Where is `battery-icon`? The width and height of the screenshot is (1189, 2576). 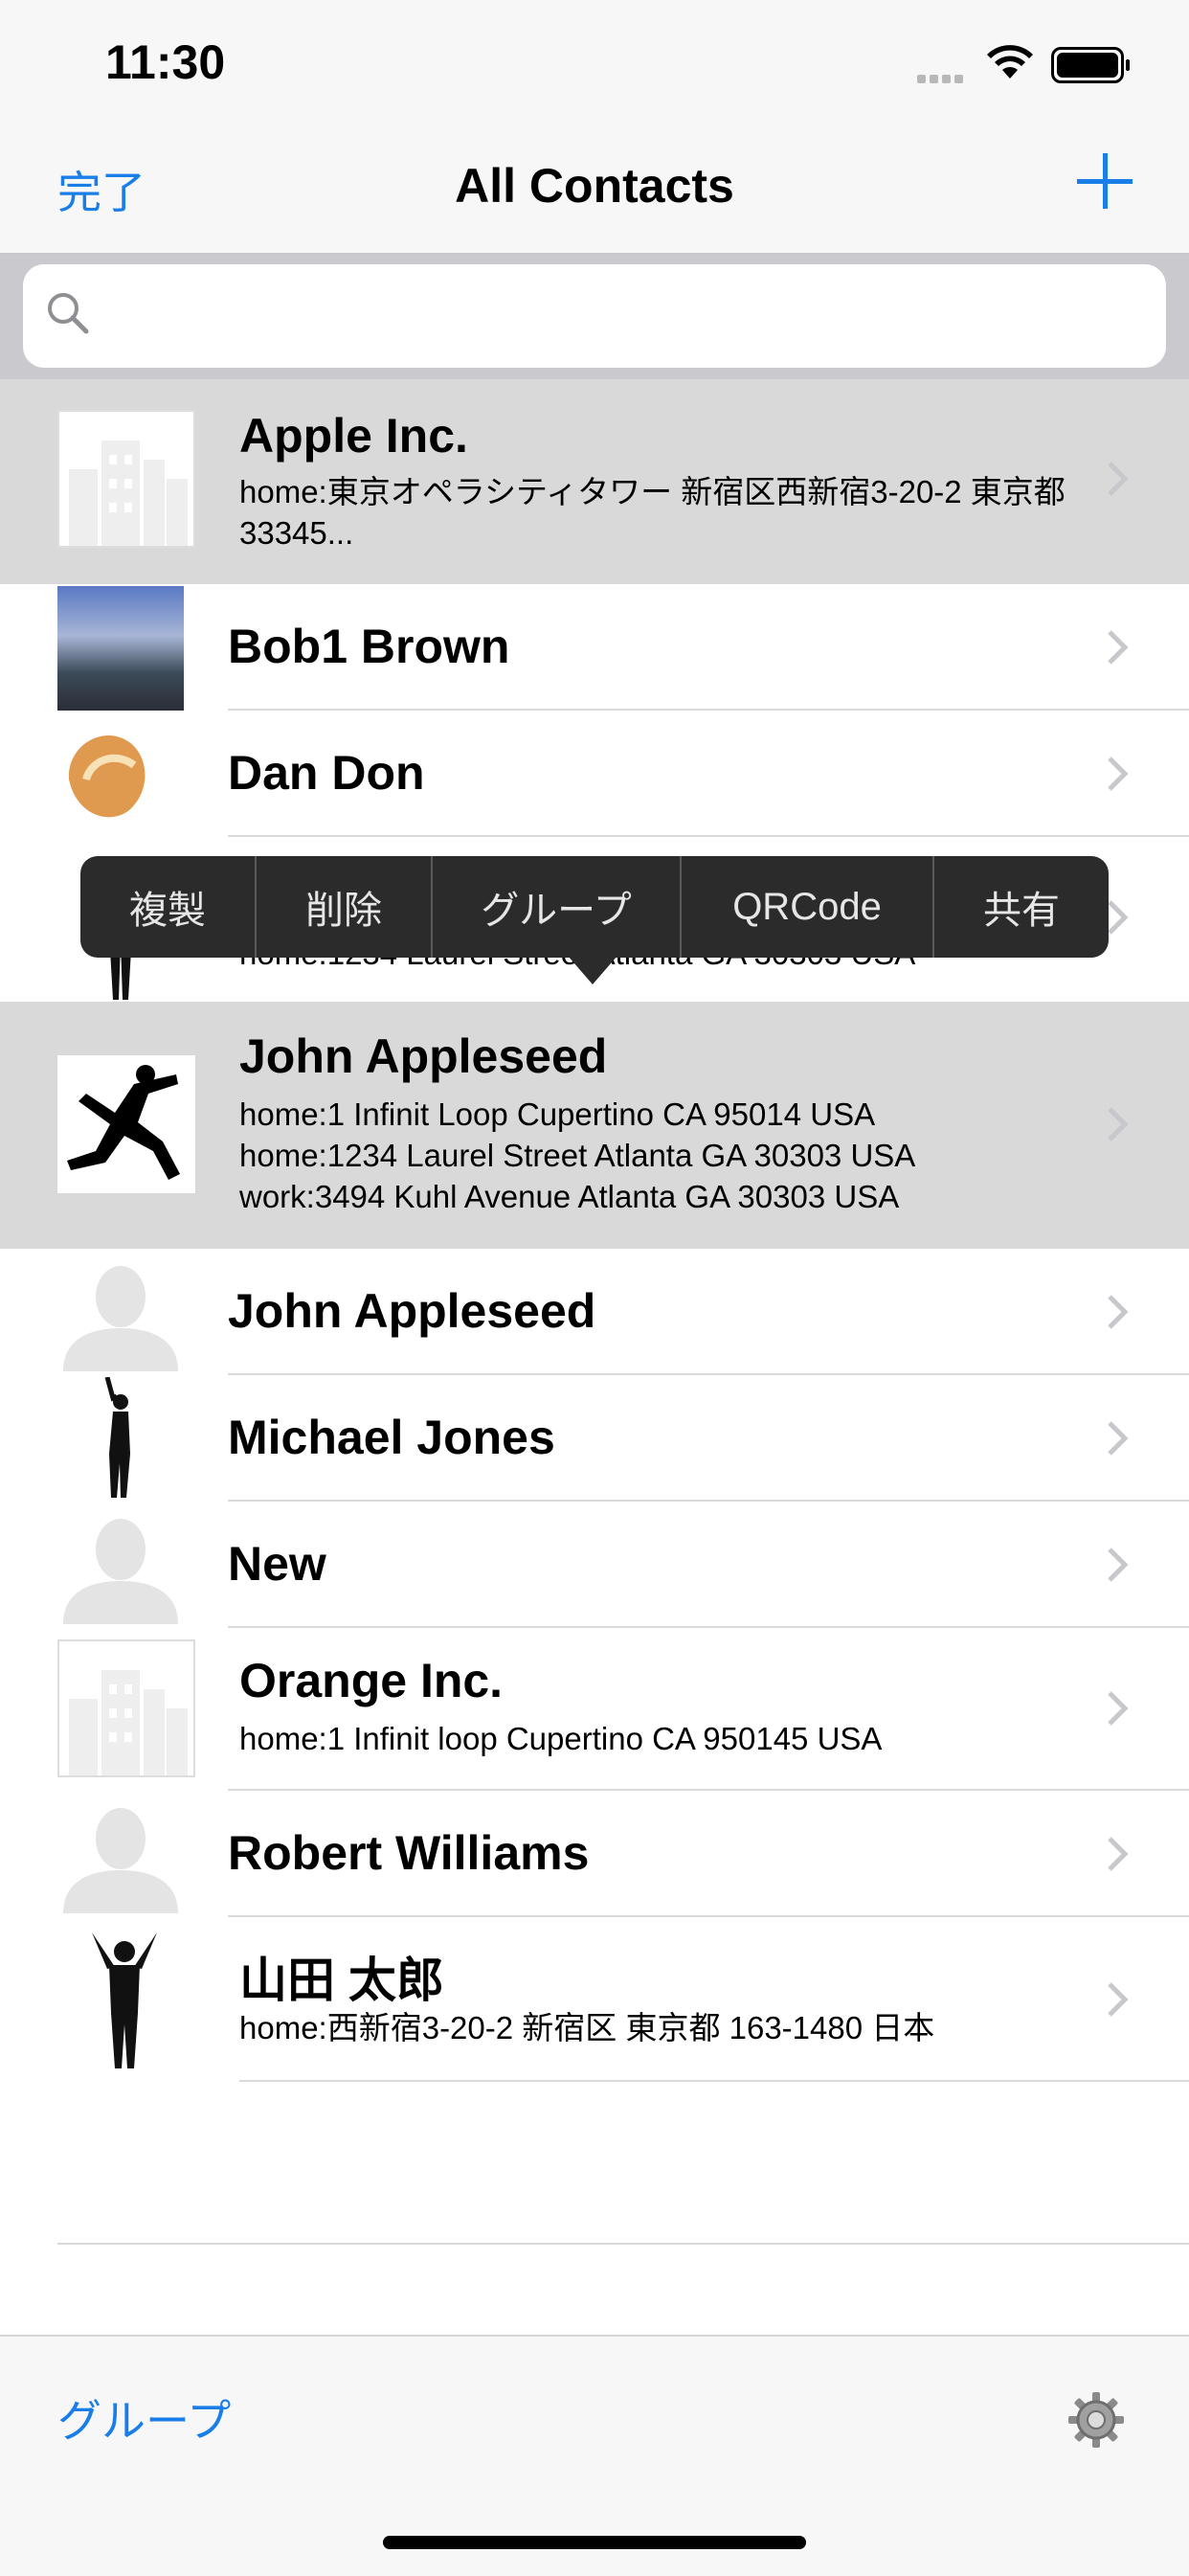 battery-icon is located at coordinates (1090, 65).